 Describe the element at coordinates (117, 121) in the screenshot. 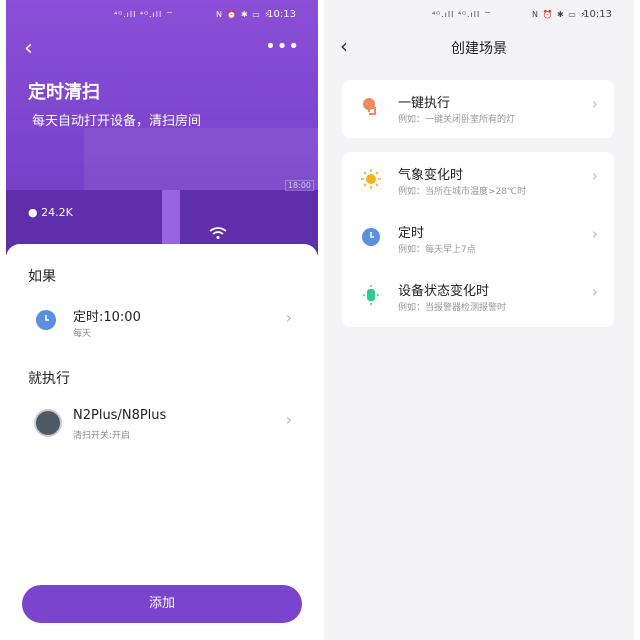

I see `scene-subtitle: 每天自动打开设备，清扫房间` at that location.